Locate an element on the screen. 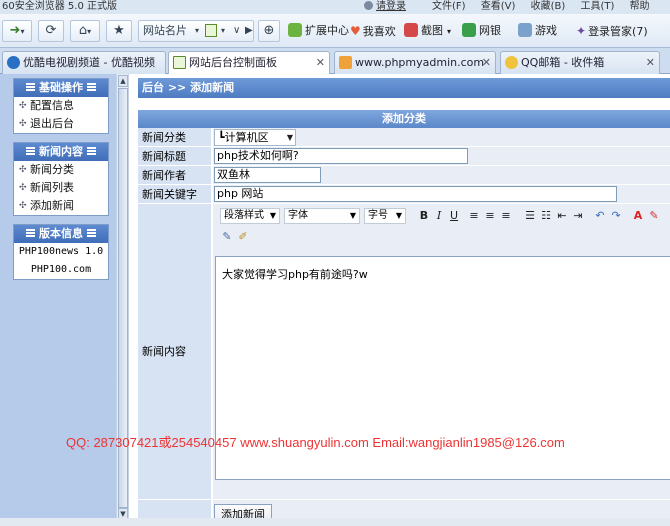 Image resolution: width=670 pixels, height=526 pixels. sidebar-section-news: 新闻内容 ✣ 新闻分类 ✣ 新闻列表 ✣ 添加新闻 is located at coordinates (61, 179).